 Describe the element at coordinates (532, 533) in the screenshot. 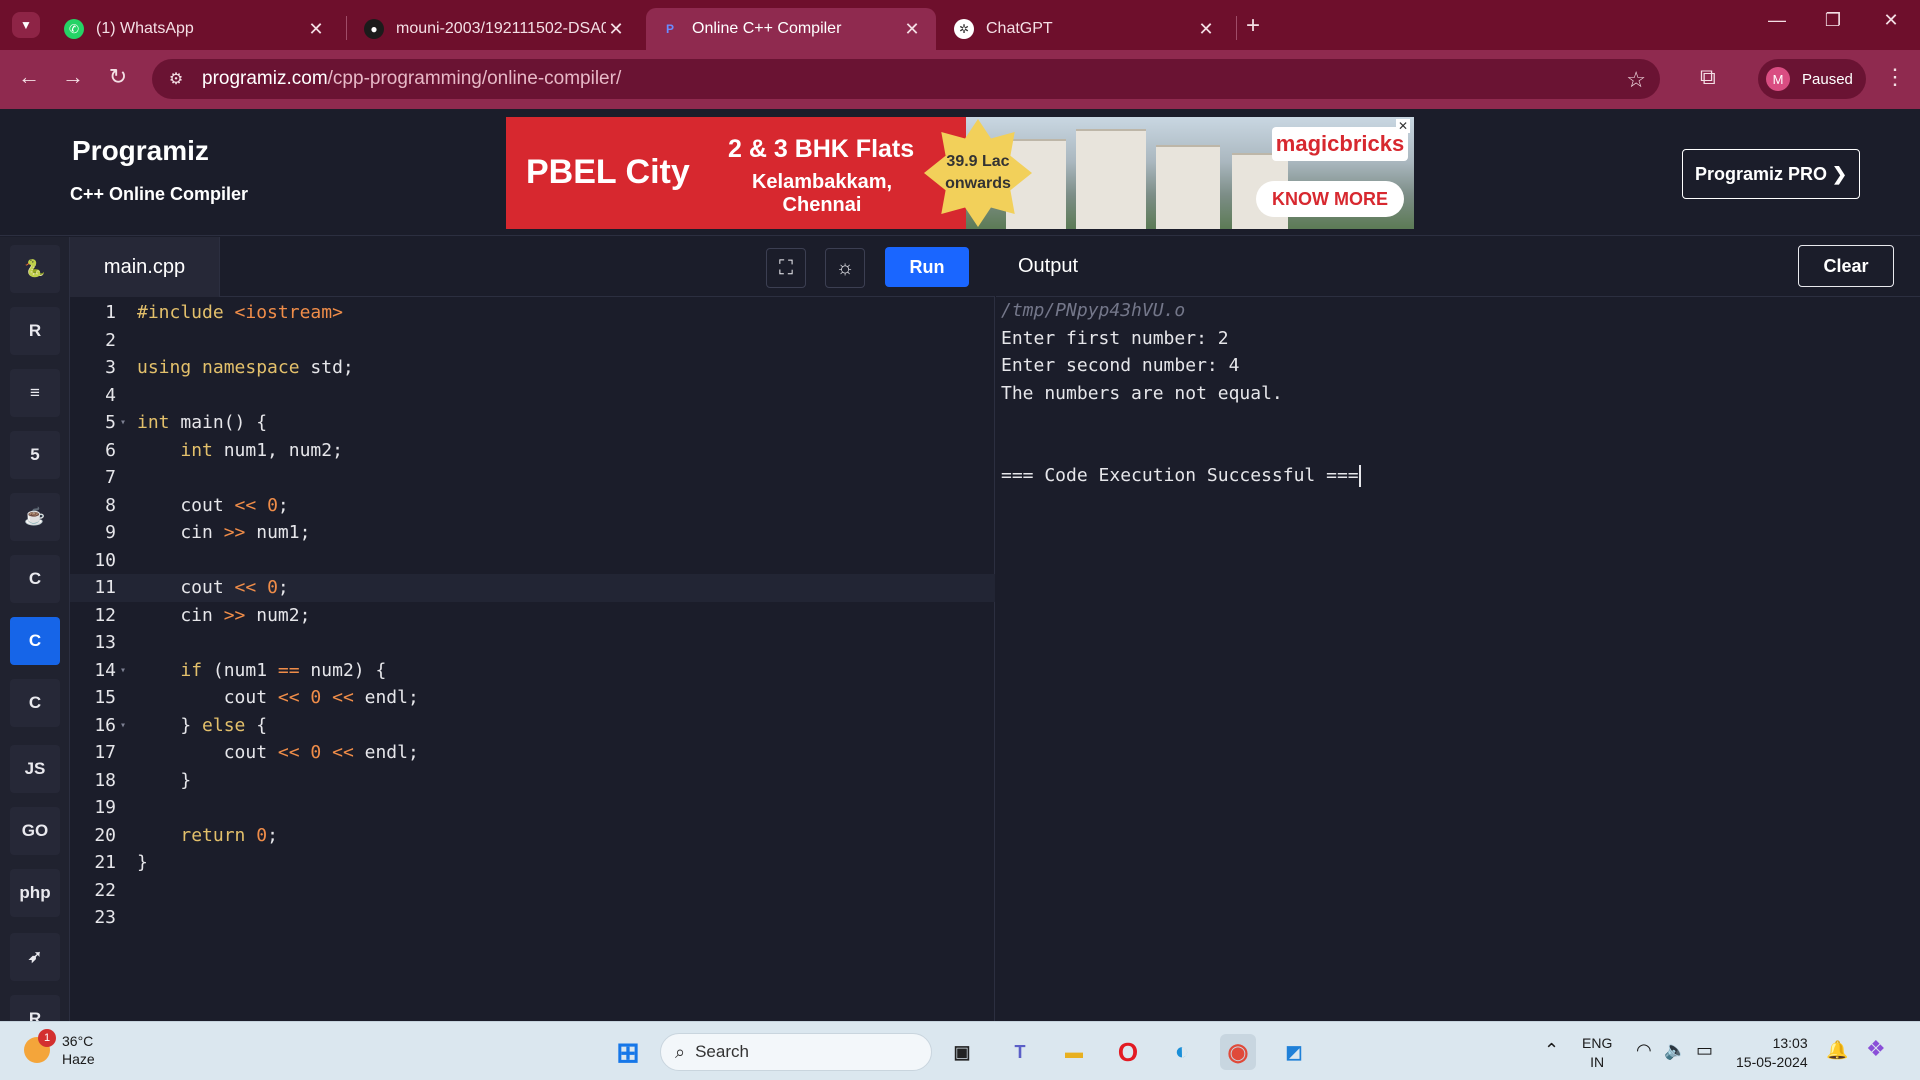

I see `code-line: 9 cin >> num1;` at that location.